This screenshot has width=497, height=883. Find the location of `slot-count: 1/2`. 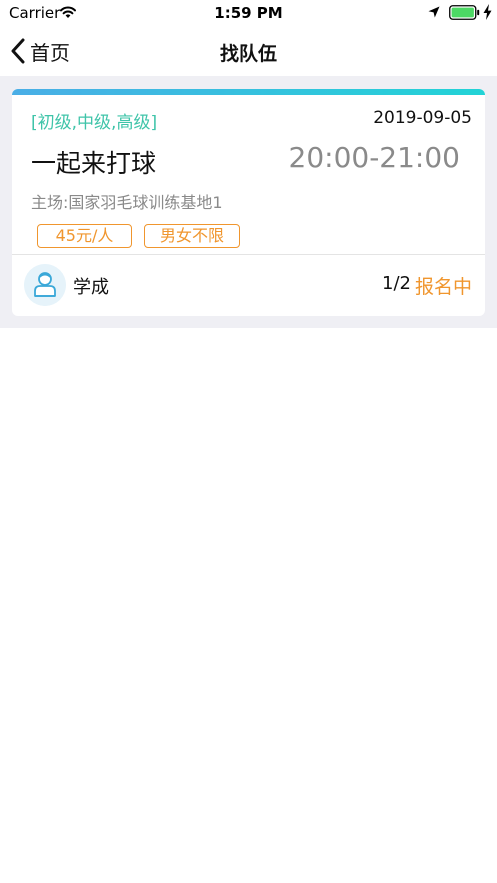

slot-count: 1/2 is located at coordinates (396, 283).